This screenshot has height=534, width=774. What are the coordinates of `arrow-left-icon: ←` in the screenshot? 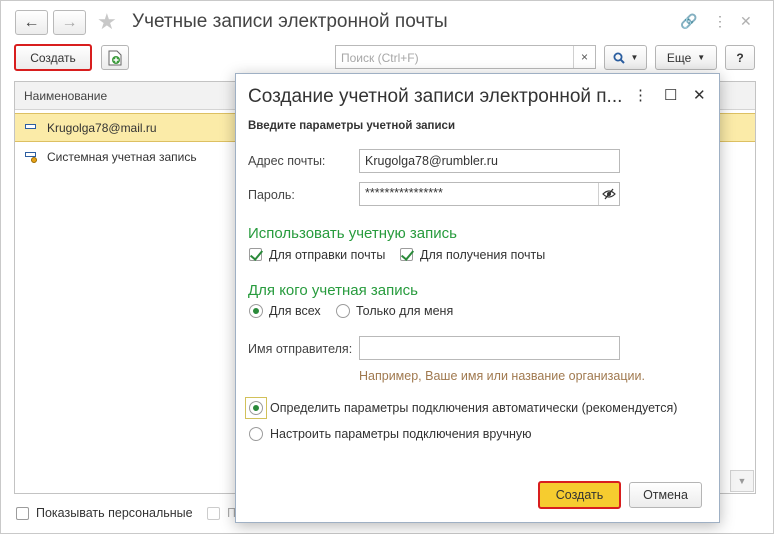 It's located at (31, 22).